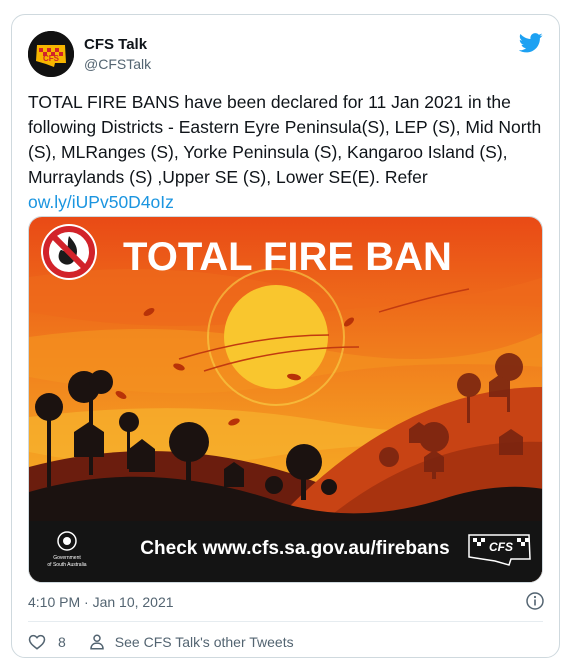 The height and width of the screenshot is (670, 572). Describe the element at coordinates (66, 565) in the screenshot. I see `government-line-2: of South Australia` at that location.